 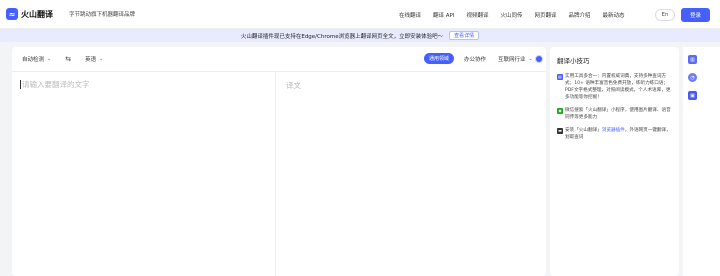 What do you see at coordinates (560, 110) in the screenshot?
I see `wechat-miniapp-icon: ◆` at bounding box center [560, 110].